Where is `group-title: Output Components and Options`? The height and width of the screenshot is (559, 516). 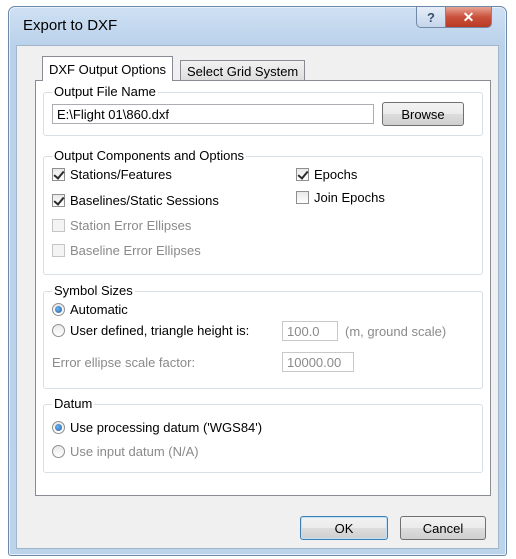
group-title: Output Components and Options is located at coordinates (149, 155).